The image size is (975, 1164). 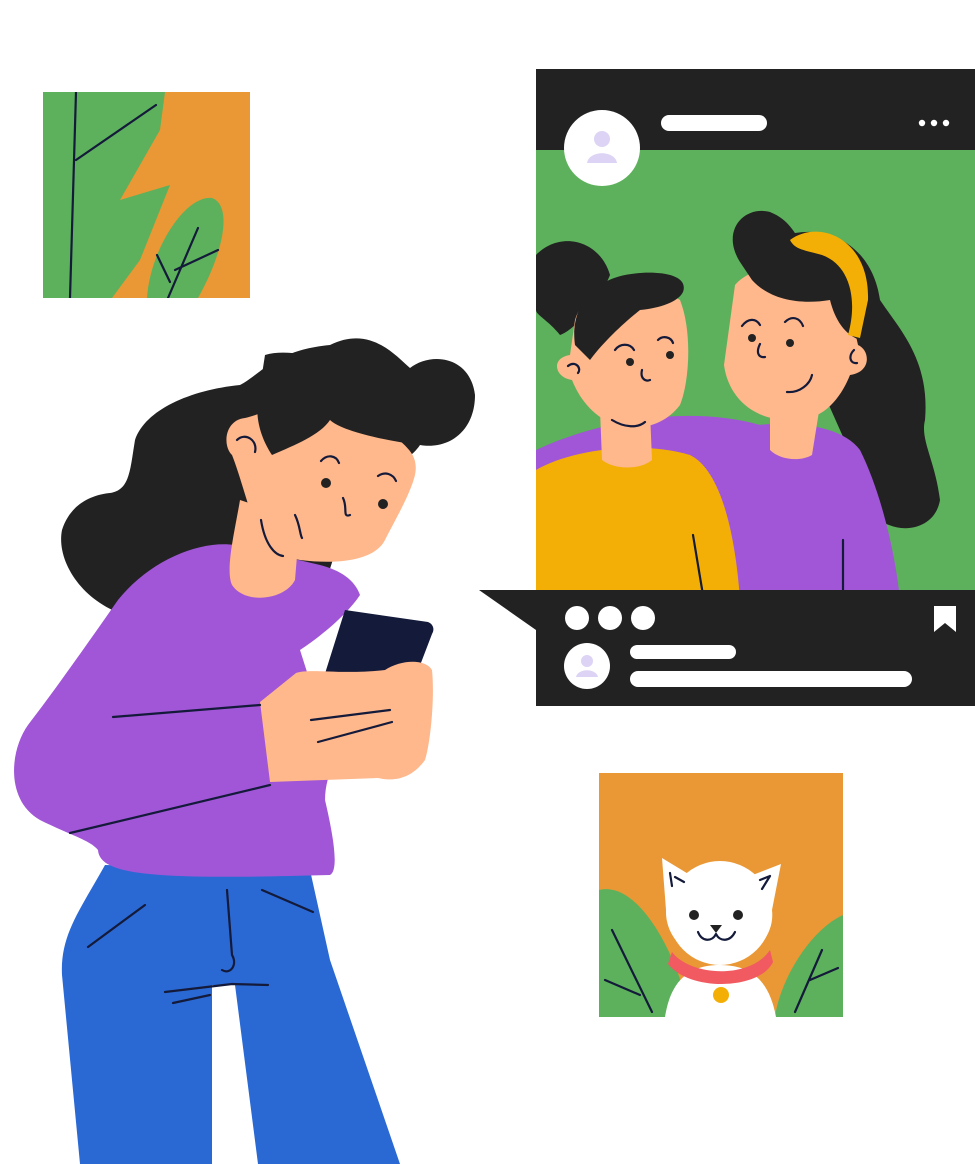 What do you see at coordinates (934, 123) in the screenshot?
I see `more-options-icon` at bounding box center [934, 123].